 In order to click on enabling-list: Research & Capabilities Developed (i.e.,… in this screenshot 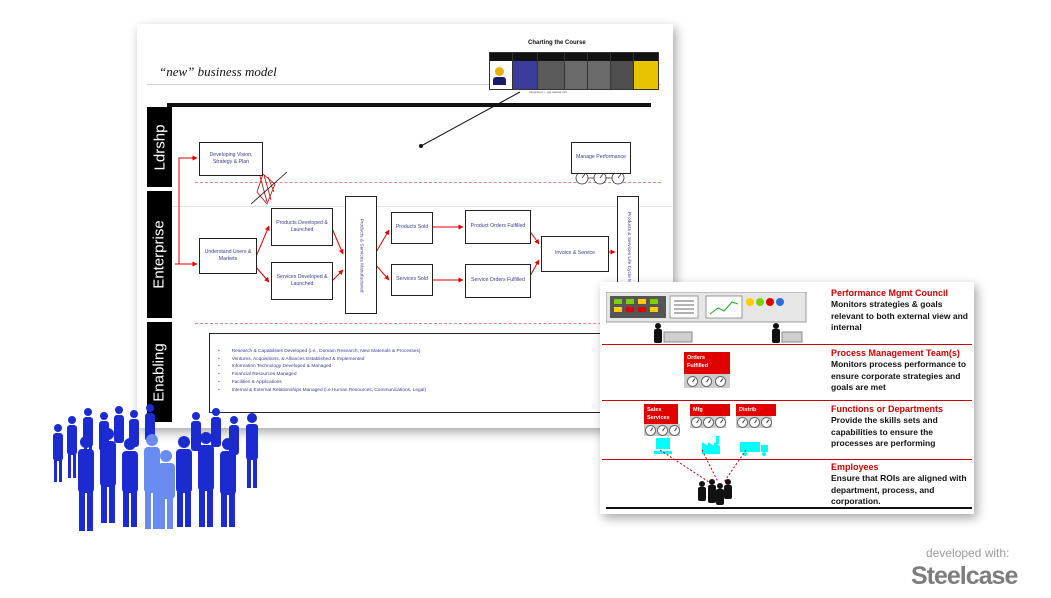, I will do `click(437, 364)`.